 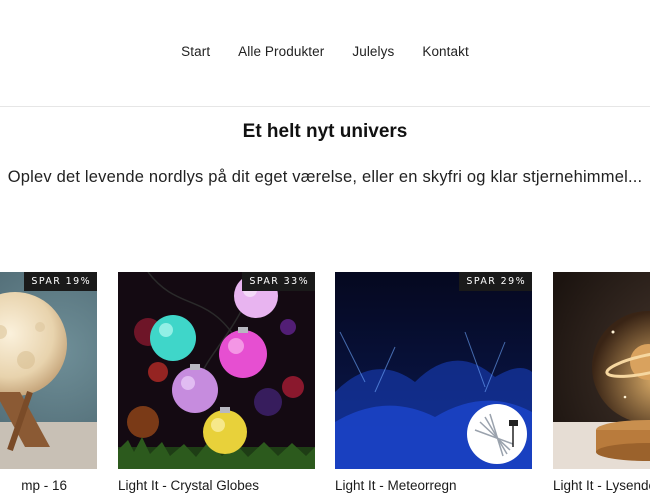 What do you see at coordinates (281, 51) in the screenshot?
I see `nav-item-alle-produkter: Alle Produkter` at bounding box center [281, 51].